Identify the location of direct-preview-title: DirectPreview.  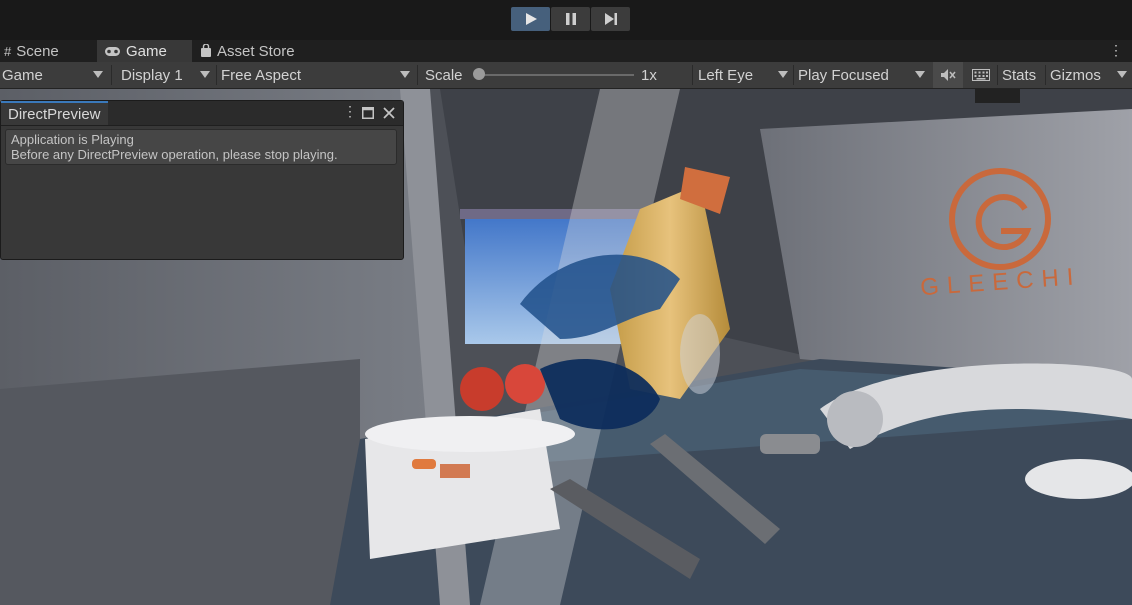
(54, 114).